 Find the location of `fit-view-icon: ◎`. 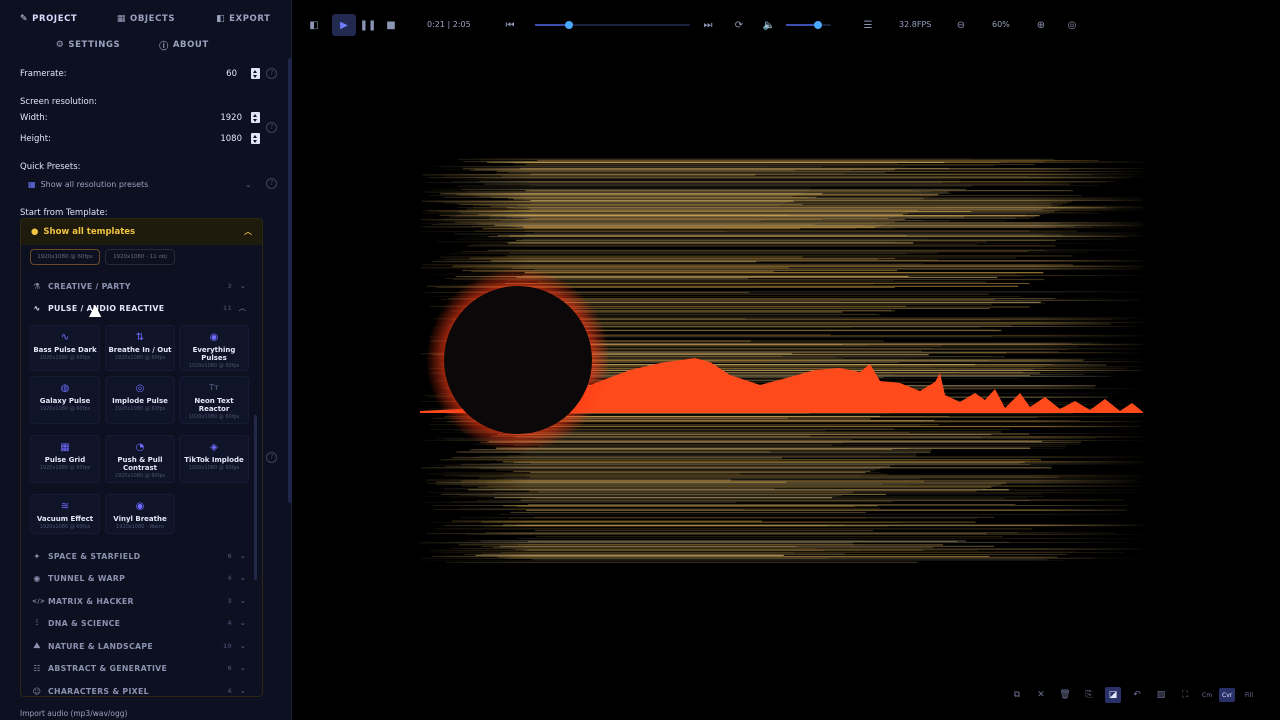

fit-view-icon: ◎ is located at coordinates (1072, 25).